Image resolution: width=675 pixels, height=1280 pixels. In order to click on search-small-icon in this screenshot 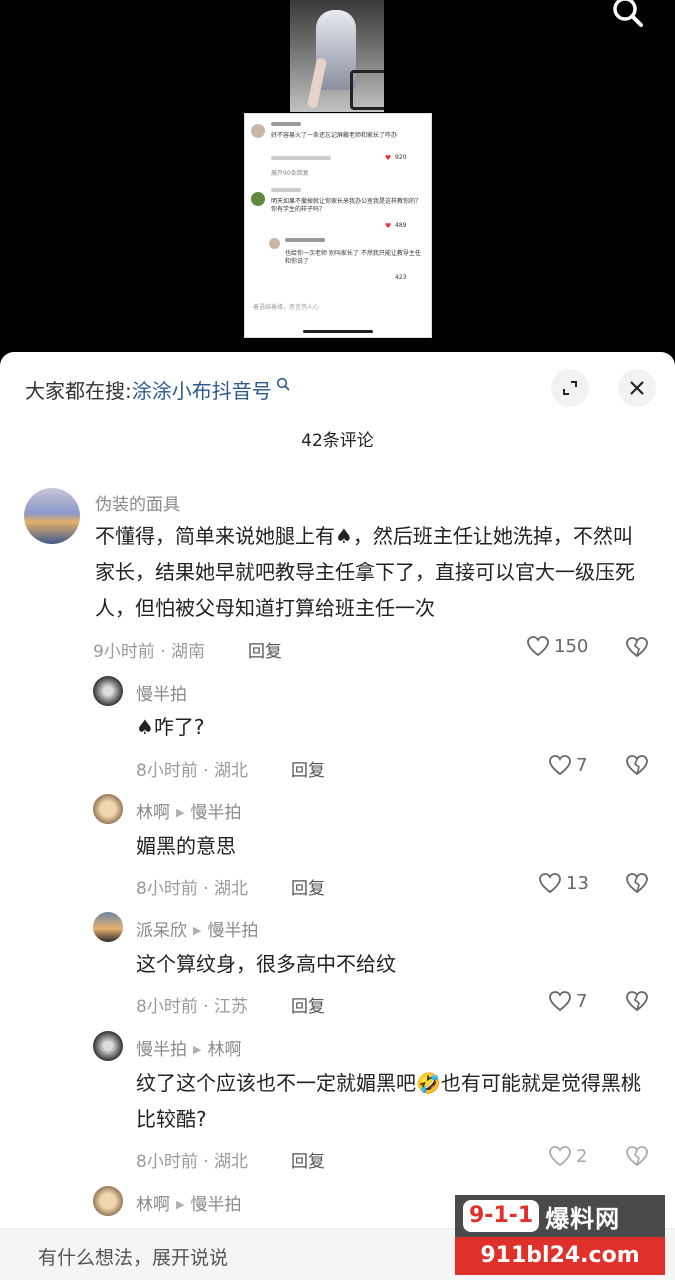, I will do `click(283, 386)`.